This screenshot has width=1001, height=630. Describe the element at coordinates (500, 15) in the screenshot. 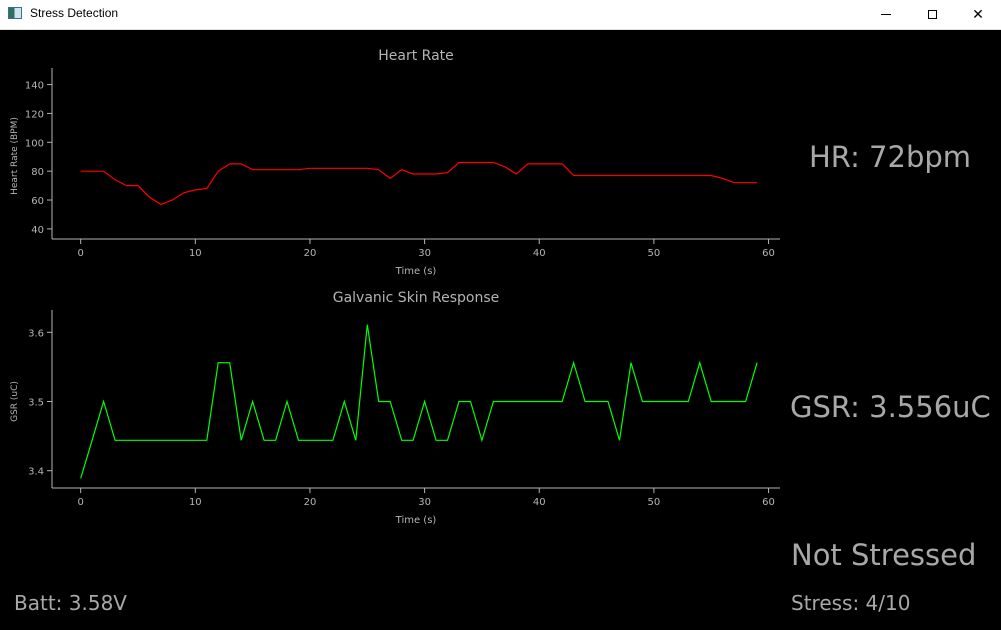

I see `window-titlebar: Stress Detection ✕` at that location.